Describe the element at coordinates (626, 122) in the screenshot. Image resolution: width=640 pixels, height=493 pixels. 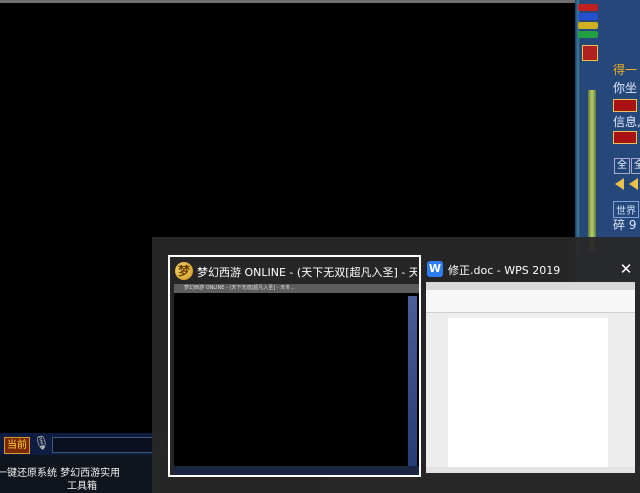
I see `chat-line-3: 信息,` at that location.